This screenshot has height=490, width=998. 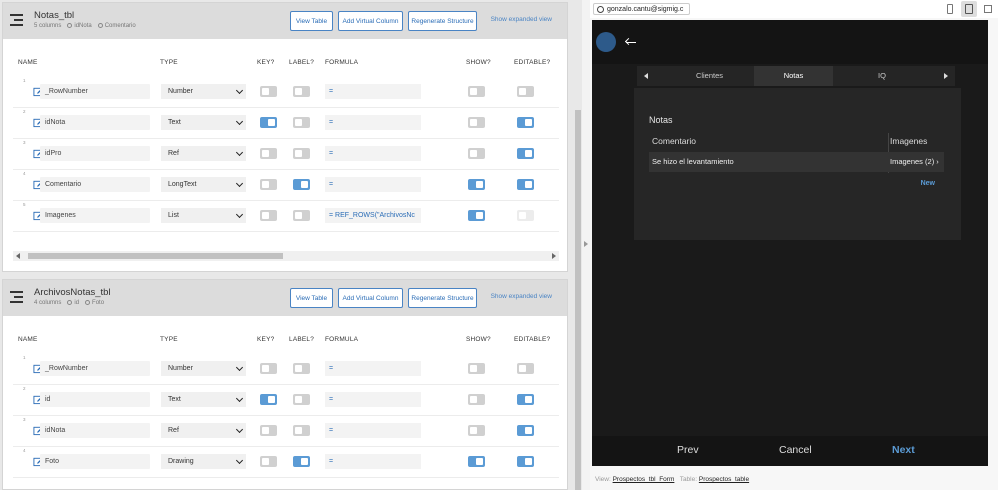 What do you see at coordinates (946, 76) in the screenshot?
I see `tab-right-arrow-icon` at bounding box center [946, 76].